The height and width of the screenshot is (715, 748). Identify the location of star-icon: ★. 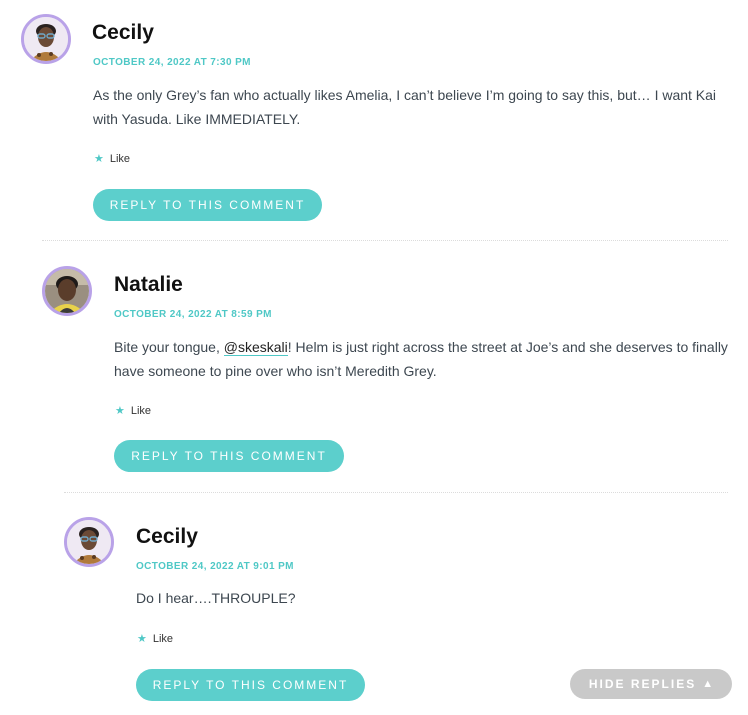
(142, 639).